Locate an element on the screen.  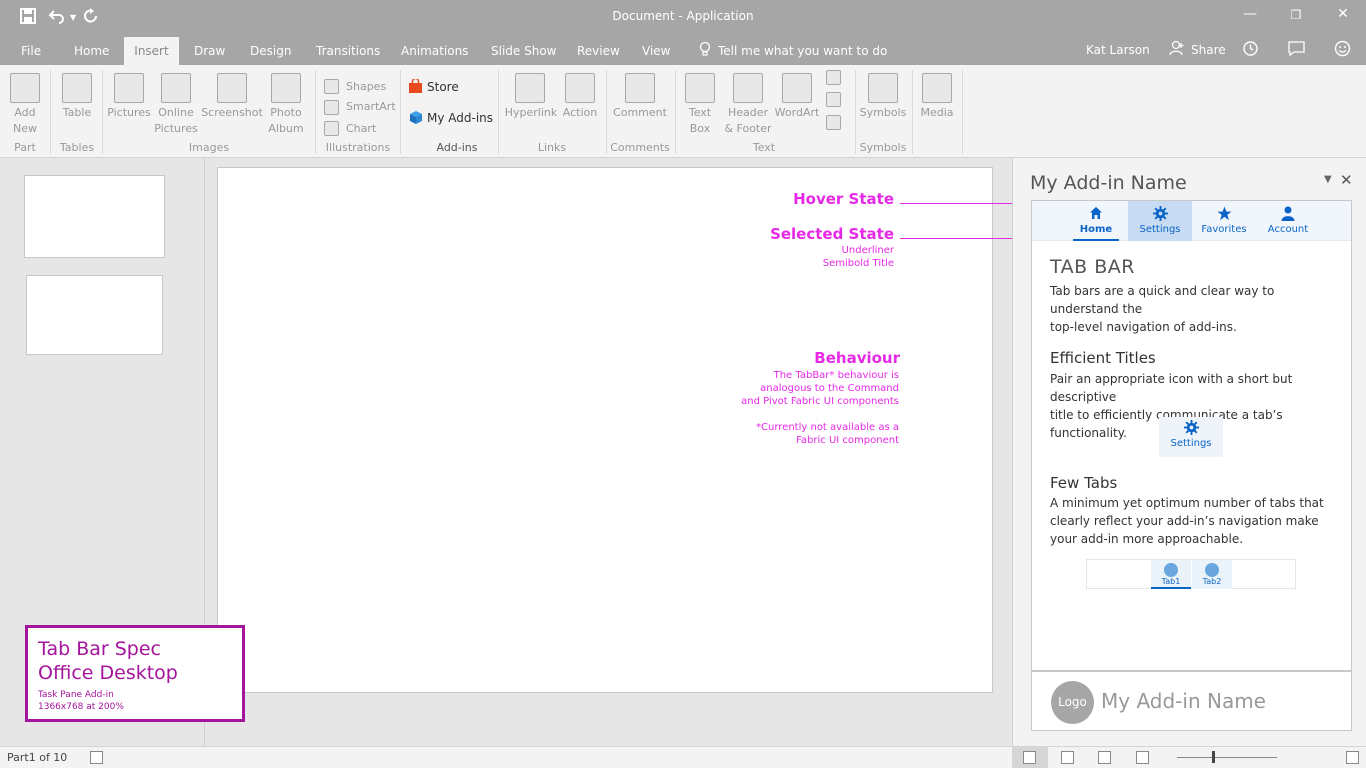
hyperlink-button is located at coordinates (530, 88).